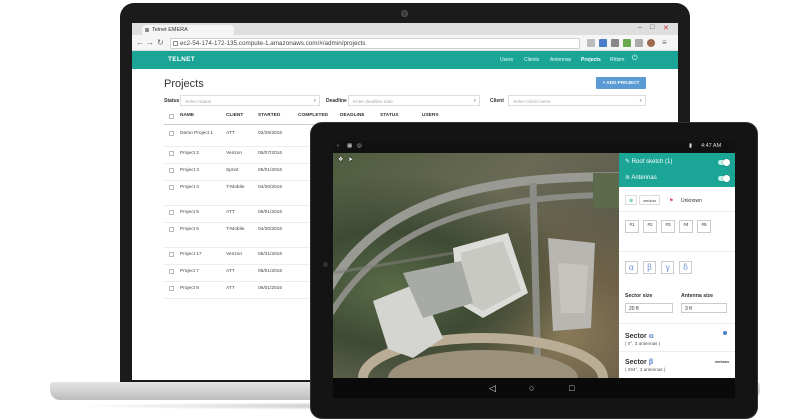 Image resolution: width=800 pixels, height=420 pixels. Describe the element at coordinates (649, 308) in the screenshot. I see `sector-size-select: 20 ft` at that location.